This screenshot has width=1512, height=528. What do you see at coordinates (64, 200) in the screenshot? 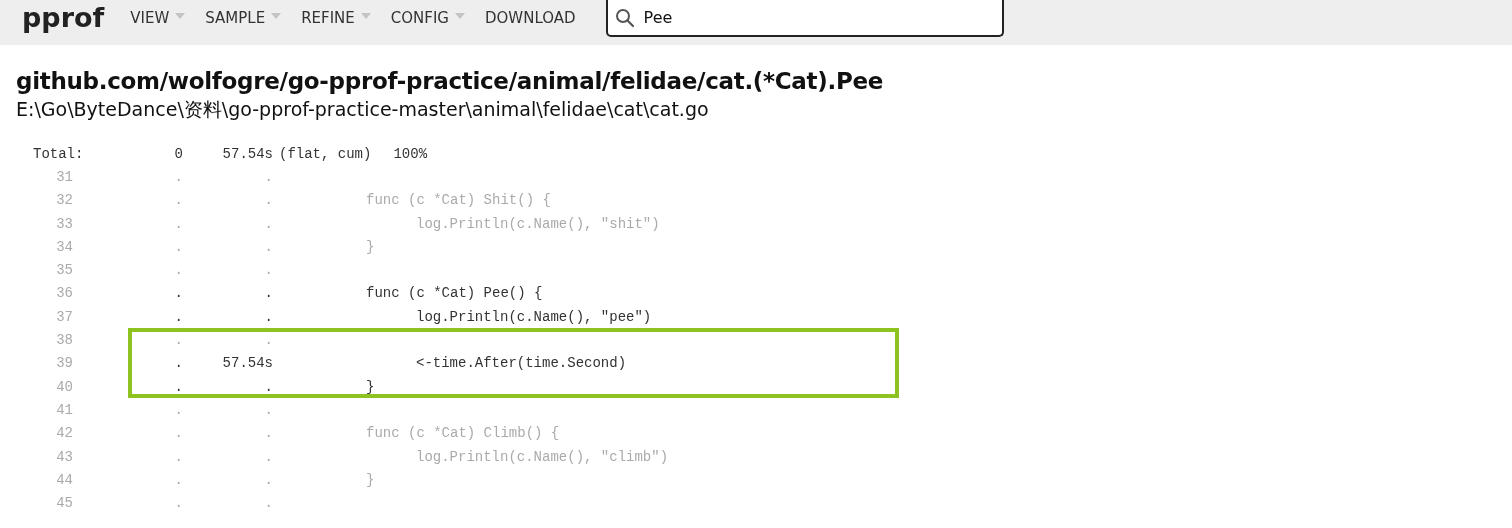
I see `line-number: 32` at bounding box center [64, 200].